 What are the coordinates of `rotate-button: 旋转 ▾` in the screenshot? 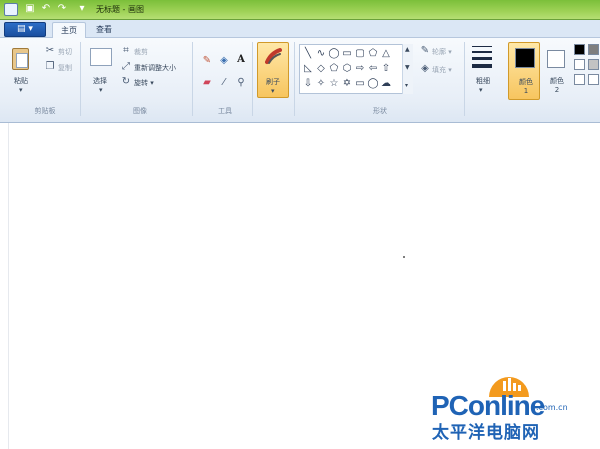 It's located at (144, 83).